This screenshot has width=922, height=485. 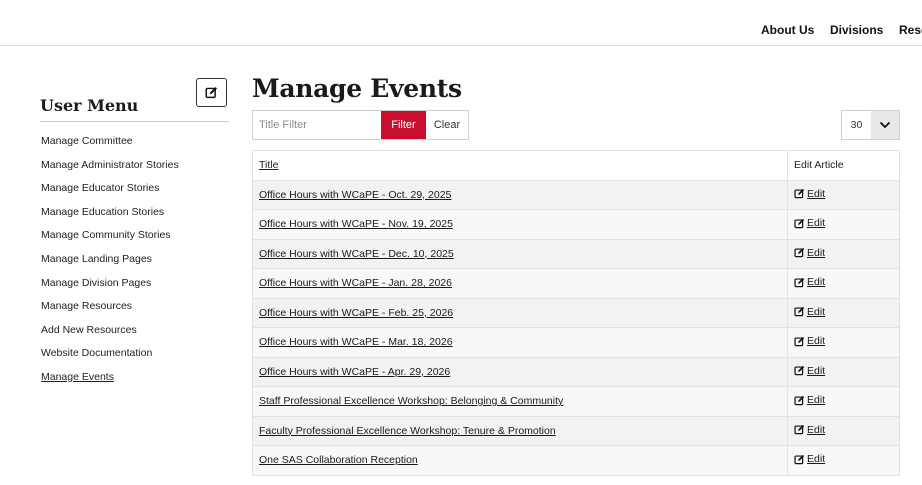 What do you see at coordinates (520, 253) in the screenshot?
I see `event-title-cell: Office Hours with WCaPE - Dec. 10, 2025` at bounding box center [520, 253].